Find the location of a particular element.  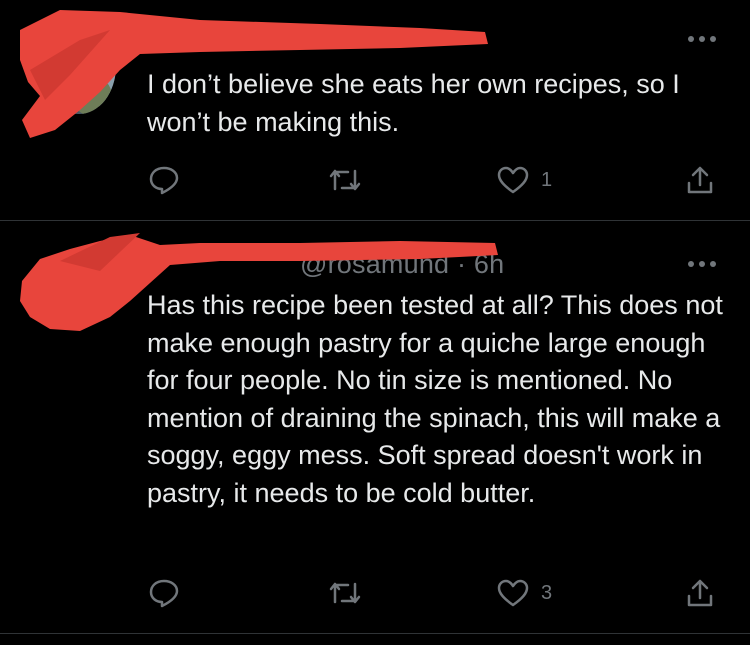

like-button: 3 is located at coordinates (524, 593).